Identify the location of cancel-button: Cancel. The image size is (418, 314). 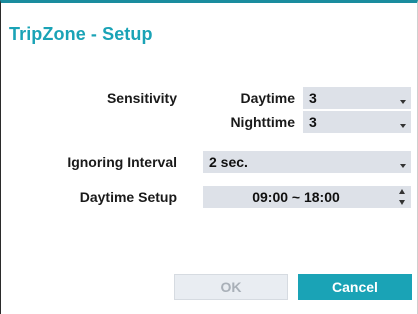
(355, 287).